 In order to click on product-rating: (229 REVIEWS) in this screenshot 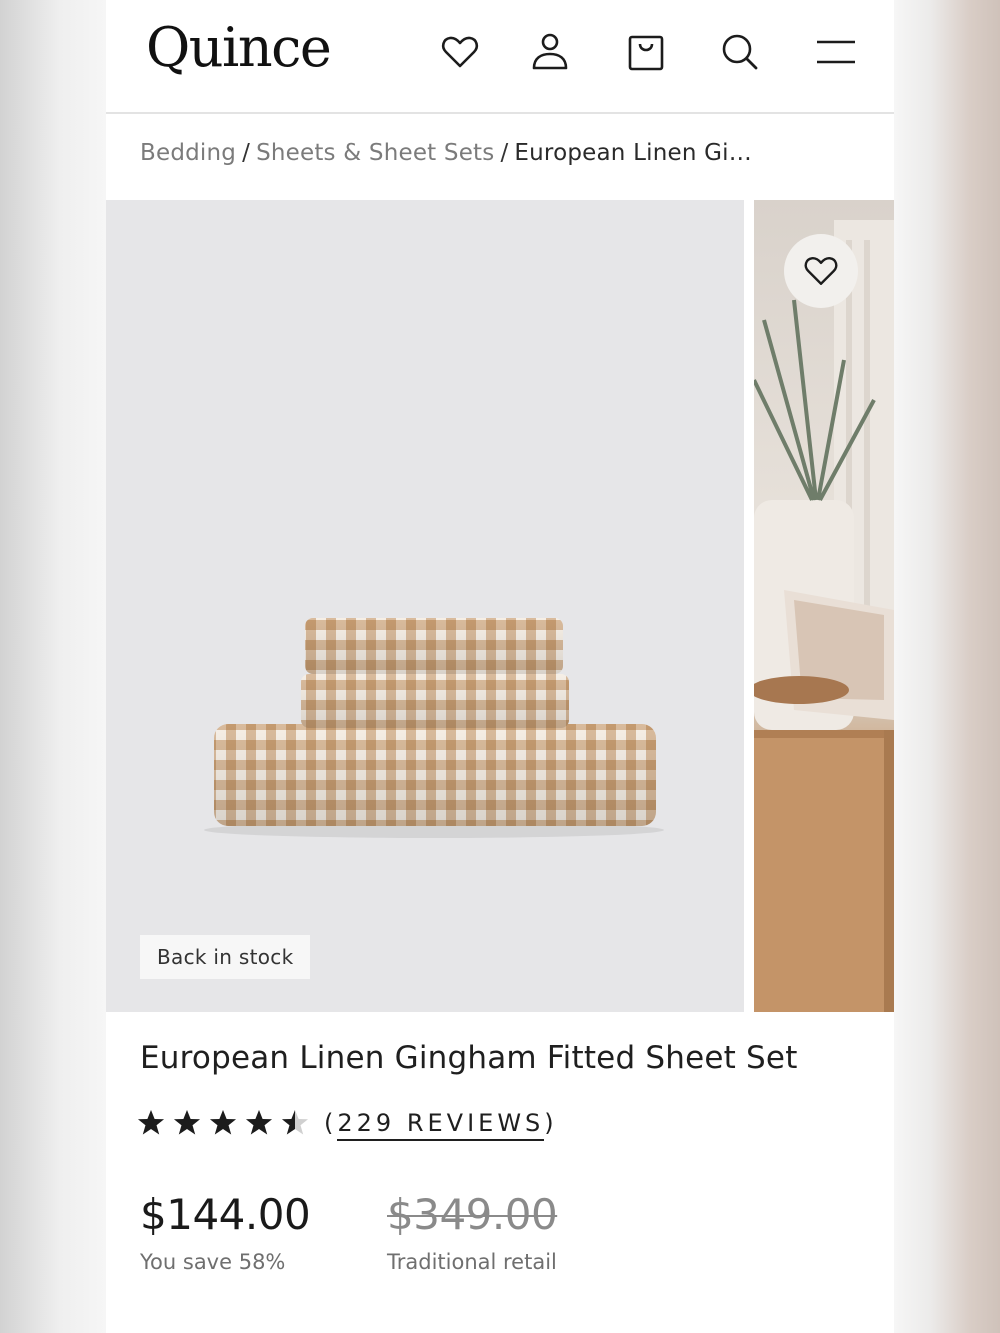, I will do `click(347, 1124)`.